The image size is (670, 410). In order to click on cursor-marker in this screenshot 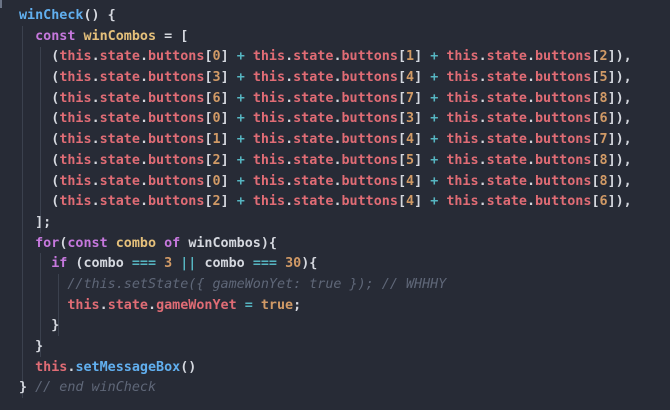, I will do `click(1, 4)`.